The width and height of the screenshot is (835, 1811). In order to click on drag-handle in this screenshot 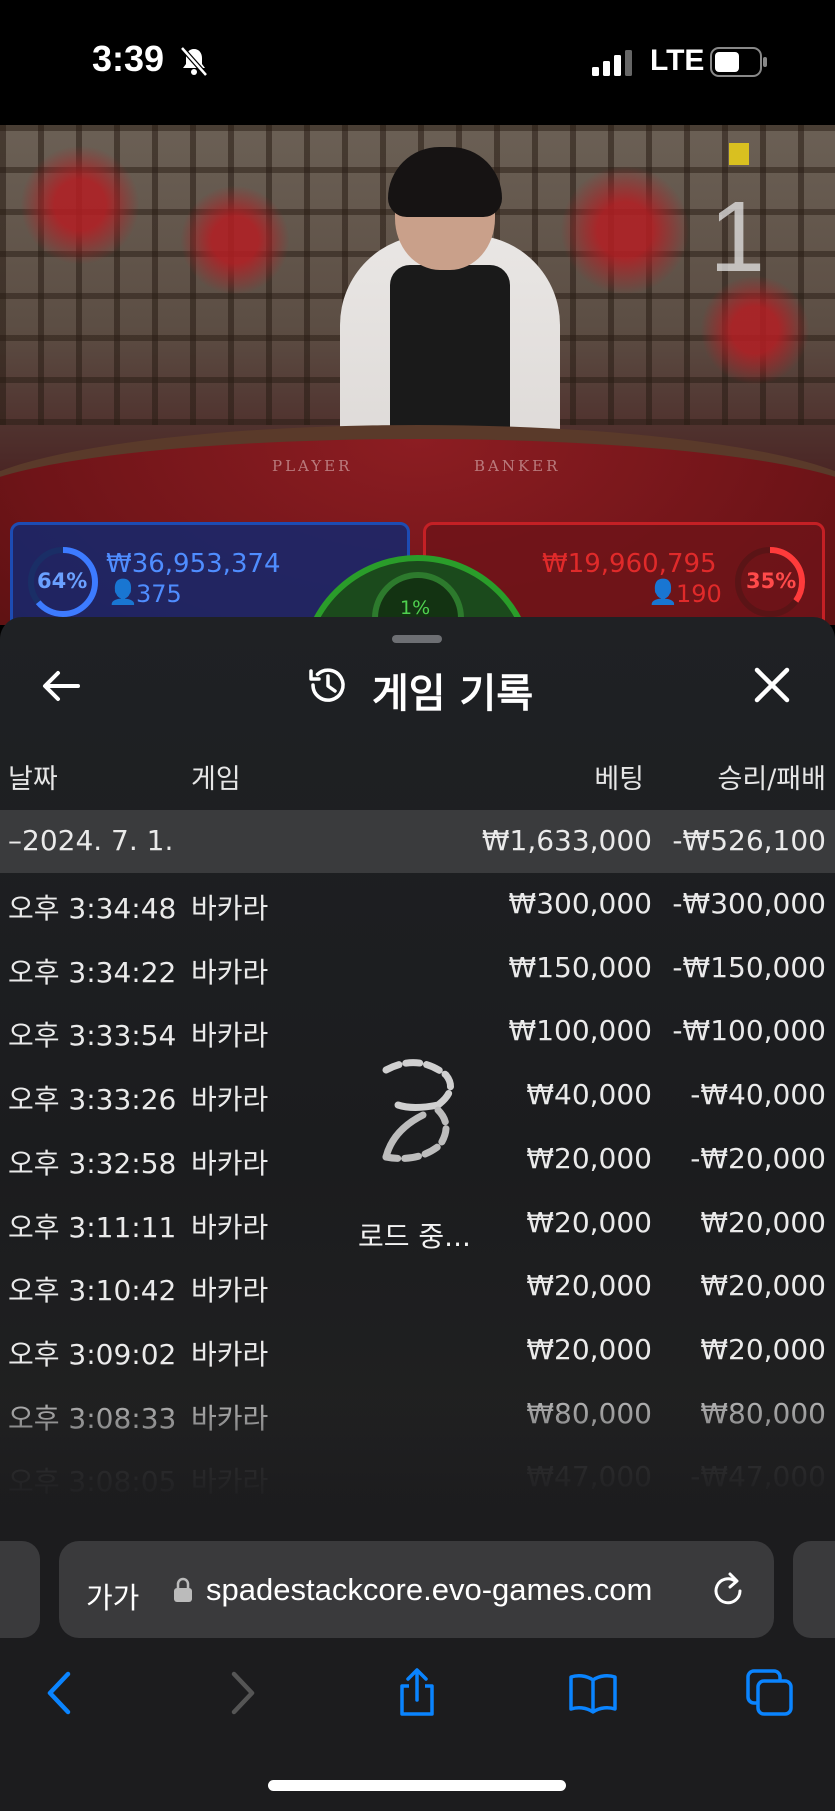, I will do `click(417, 639)`.